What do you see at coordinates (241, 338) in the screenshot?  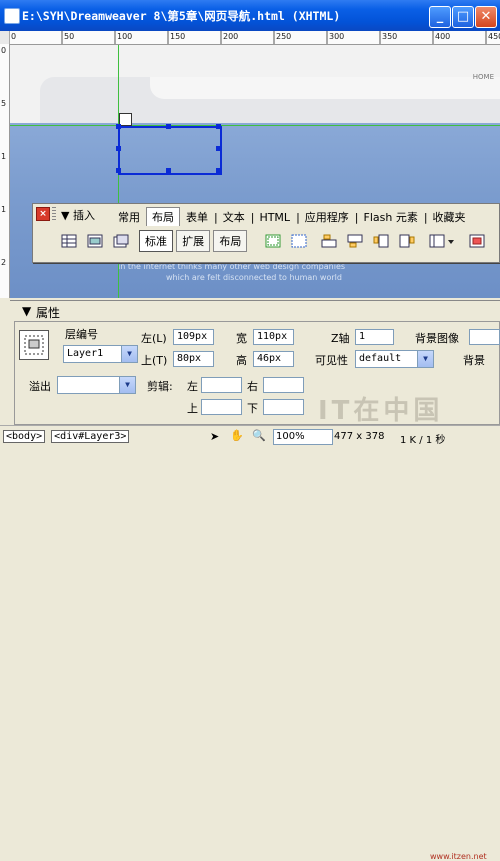 I see `width-label: 宽` at bounding box center [241, 338].